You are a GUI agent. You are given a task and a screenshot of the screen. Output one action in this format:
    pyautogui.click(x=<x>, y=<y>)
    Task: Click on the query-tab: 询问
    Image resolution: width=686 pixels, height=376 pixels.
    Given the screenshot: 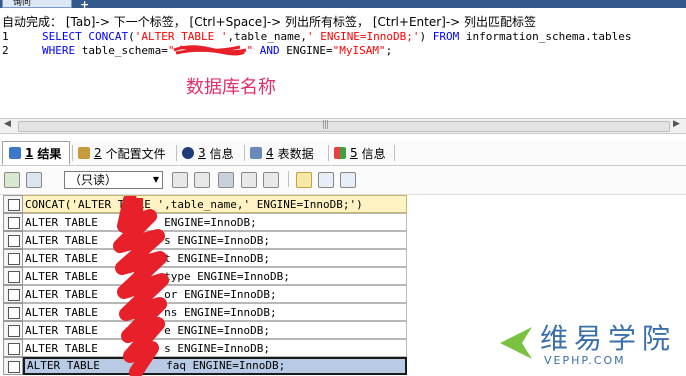 What is the action you would take?
    pyautogui.click(x=37, y=4)
    